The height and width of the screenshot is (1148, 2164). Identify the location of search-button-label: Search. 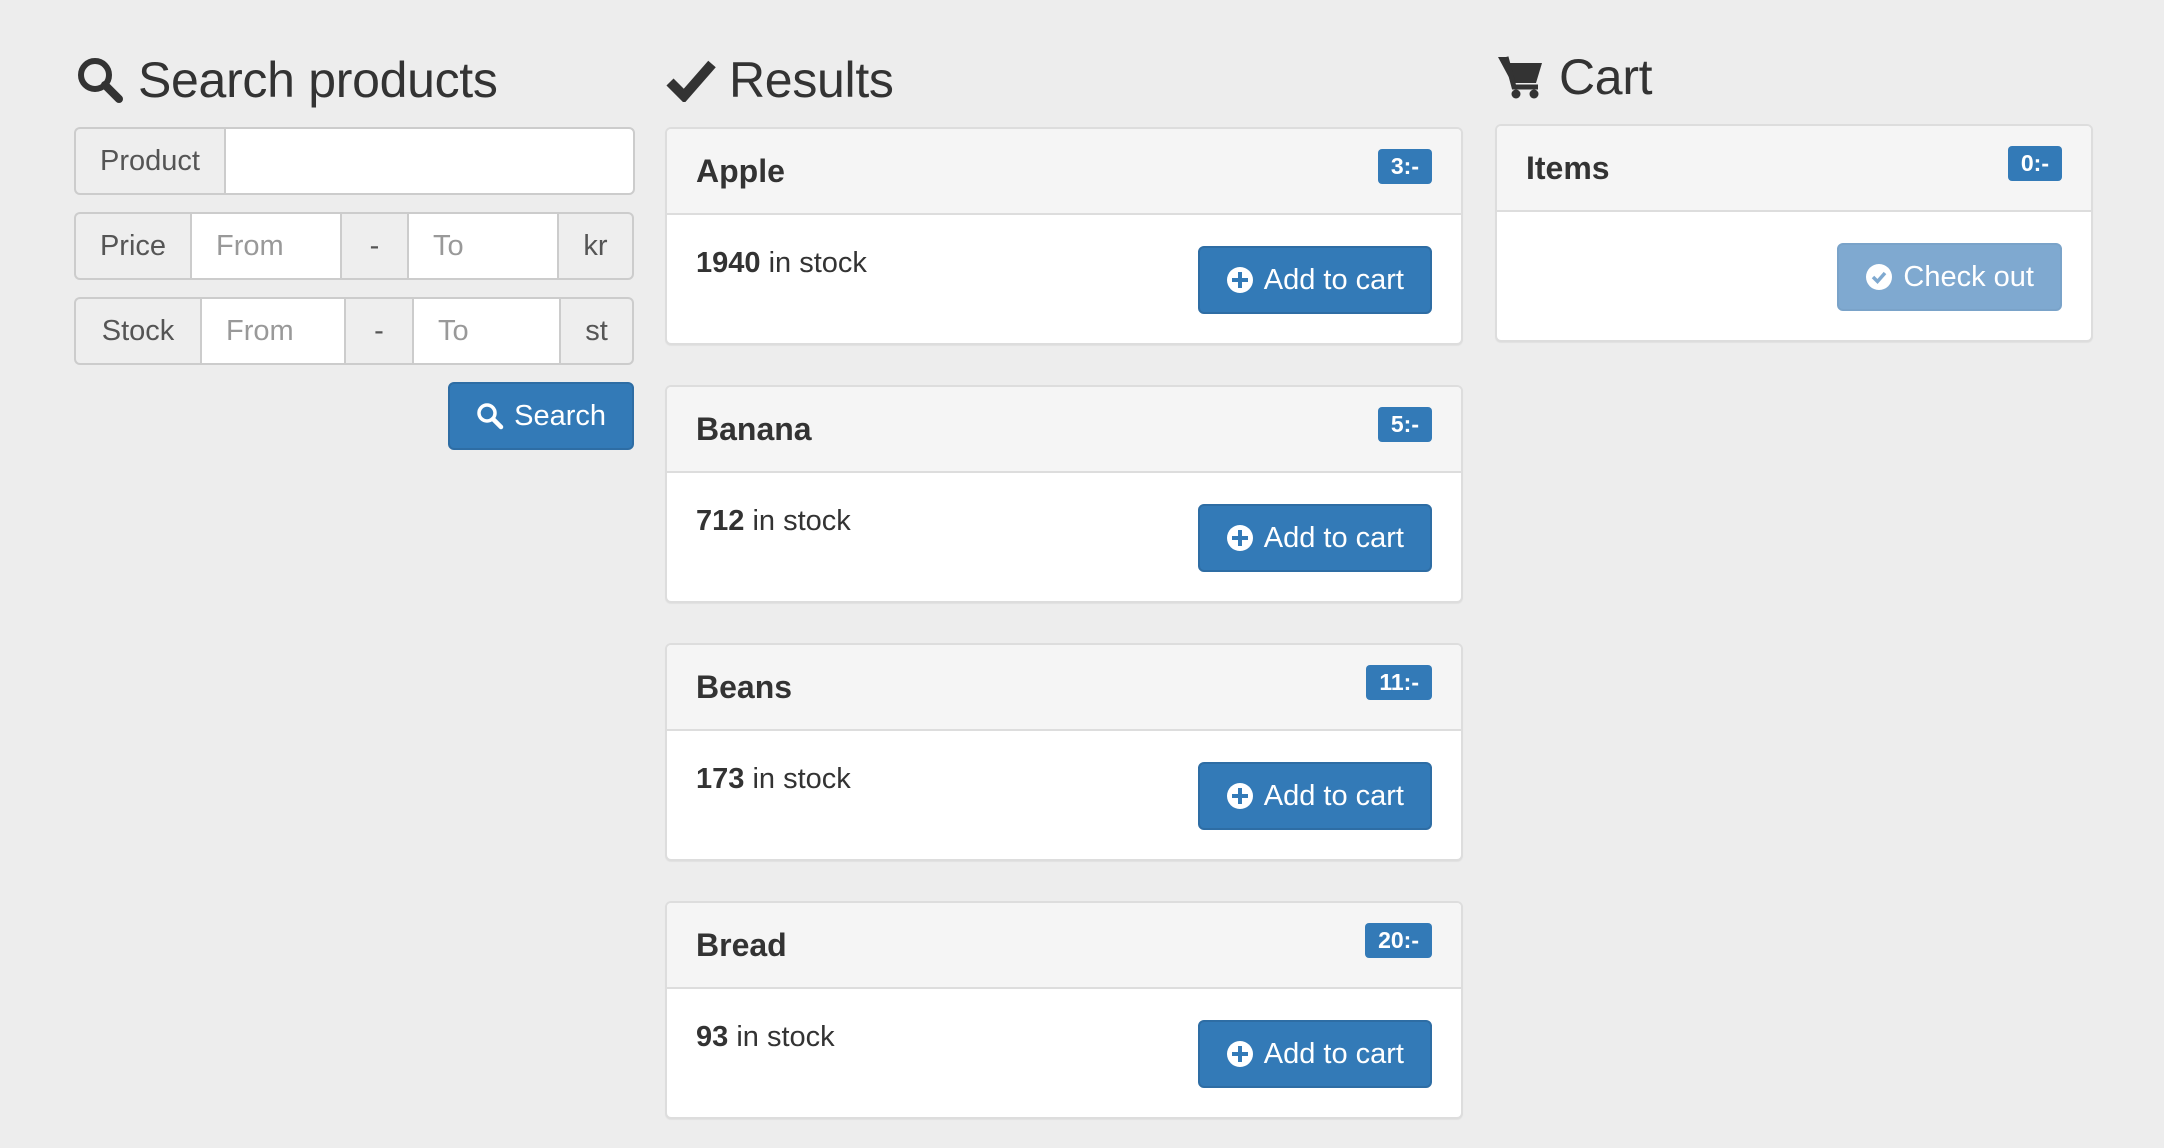
(560, 415).